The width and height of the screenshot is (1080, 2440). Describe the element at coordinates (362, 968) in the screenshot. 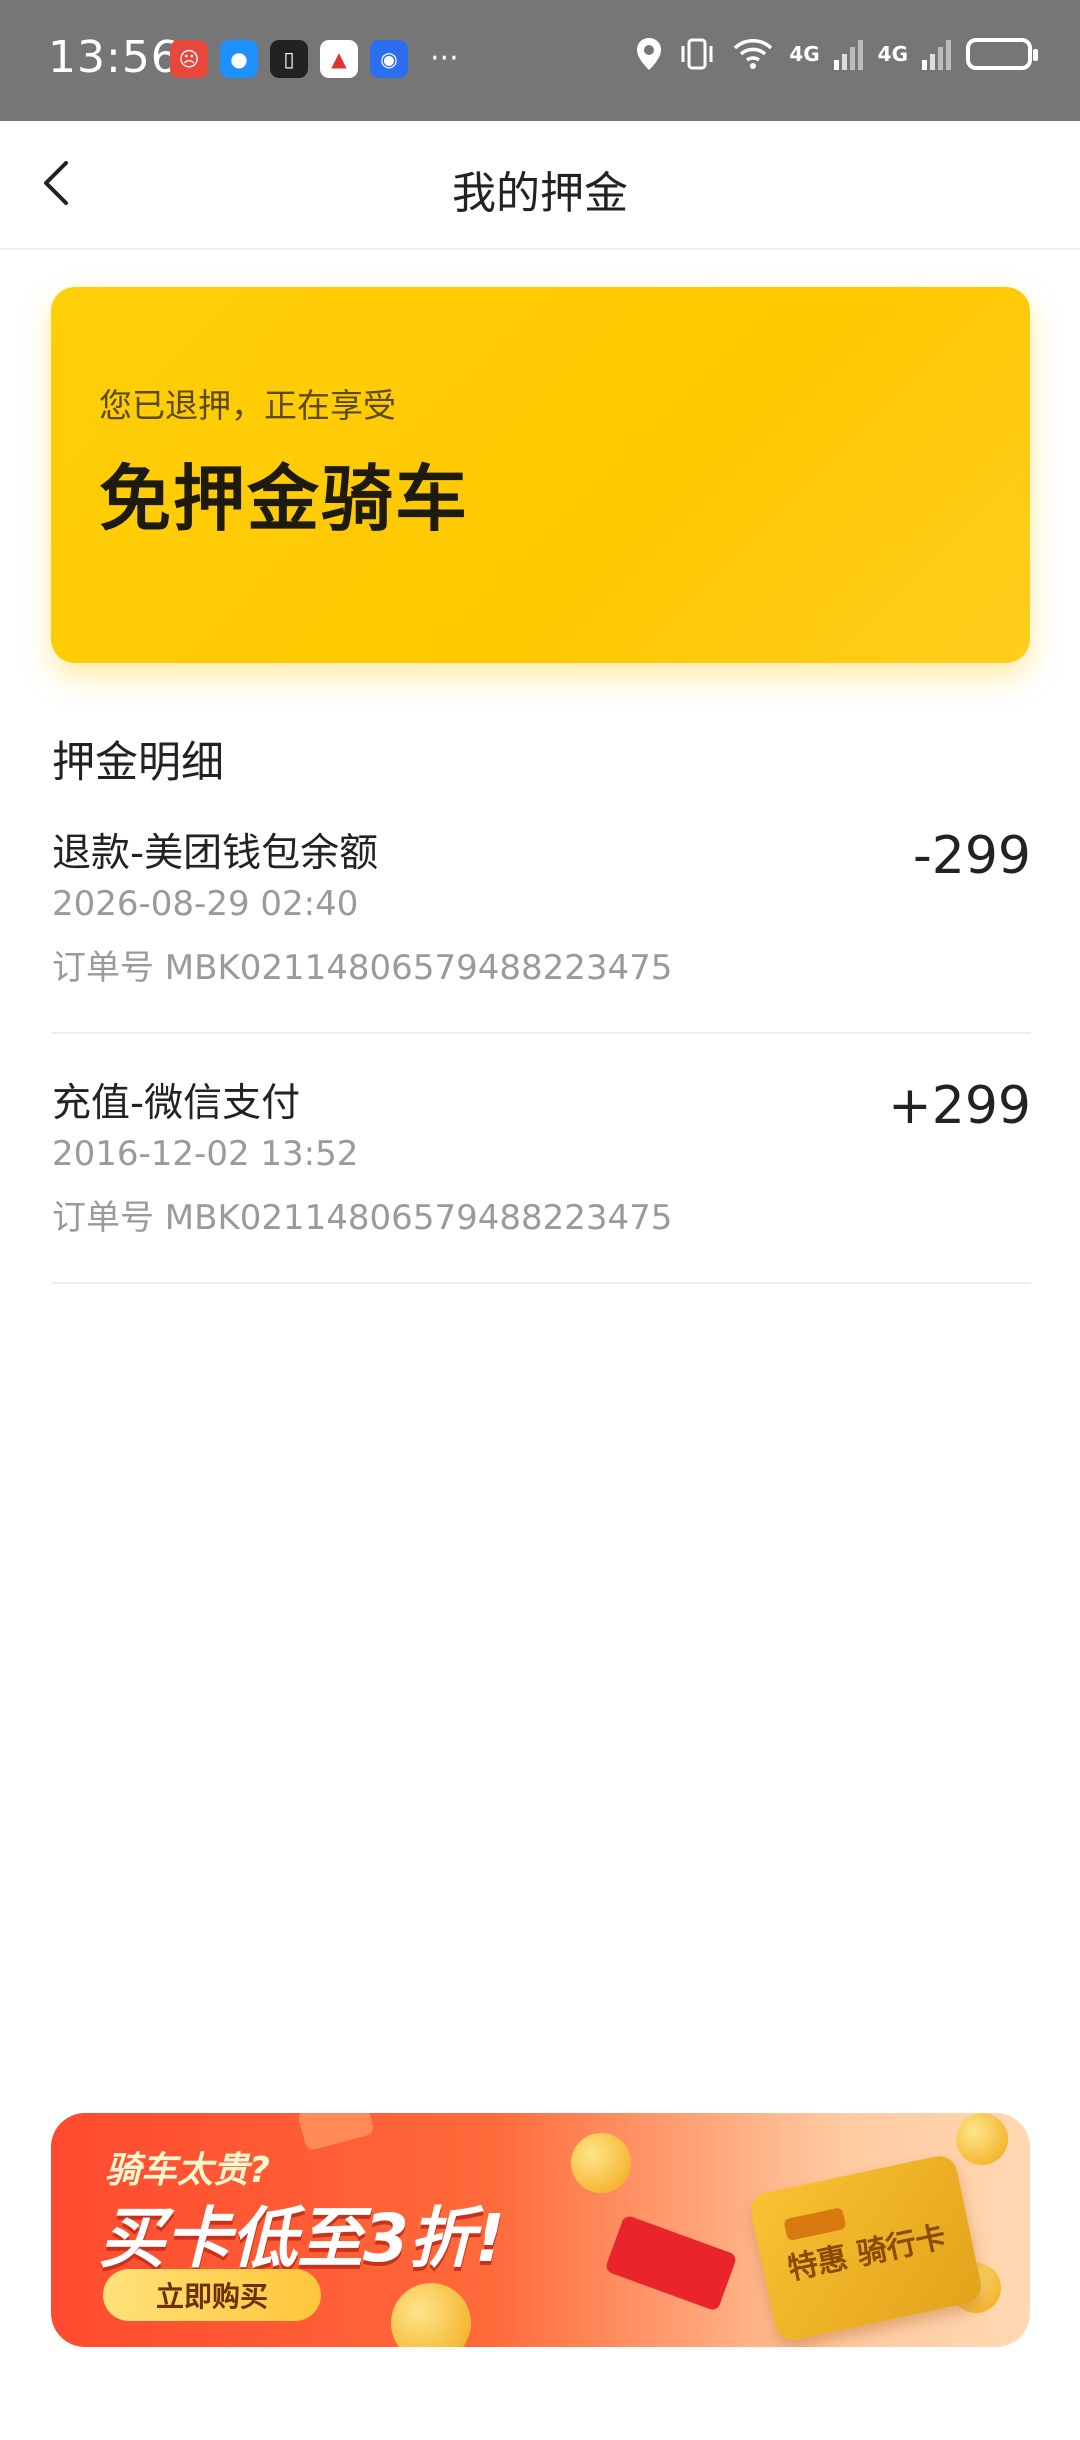

I see `record-order-number: 订单号 MBK021148065794882234​75` at that location.